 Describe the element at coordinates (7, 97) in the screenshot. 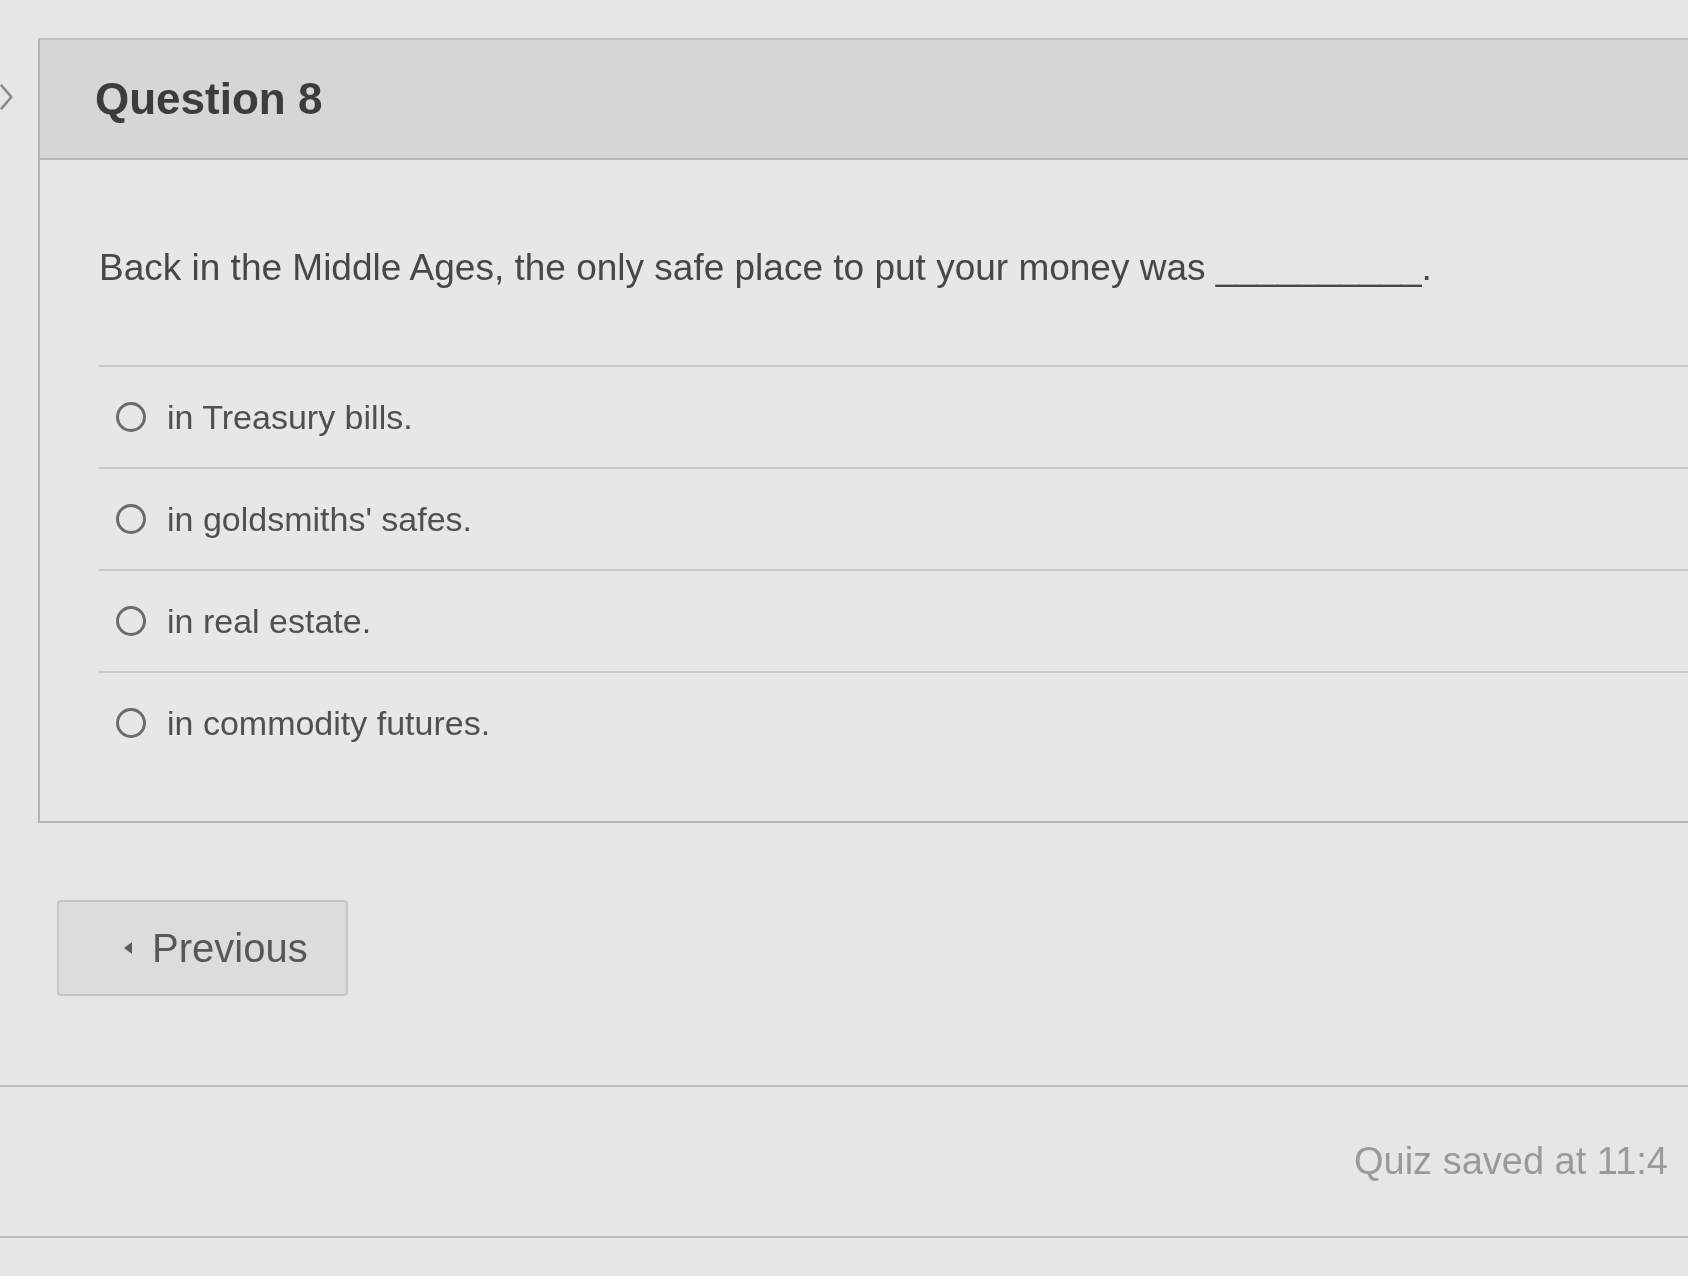

I see `chevron-right-icon` at that location.